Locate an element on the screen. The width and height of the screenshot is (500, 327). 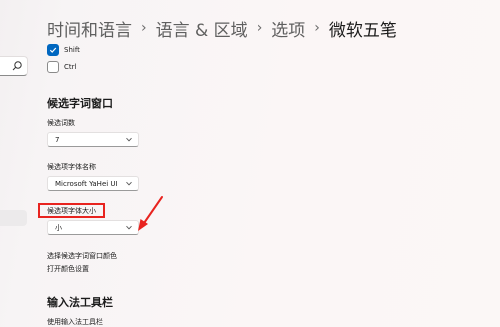
candidate-color-label: 选择候选字词窗口颜色 is located at coordinates (82, 256).